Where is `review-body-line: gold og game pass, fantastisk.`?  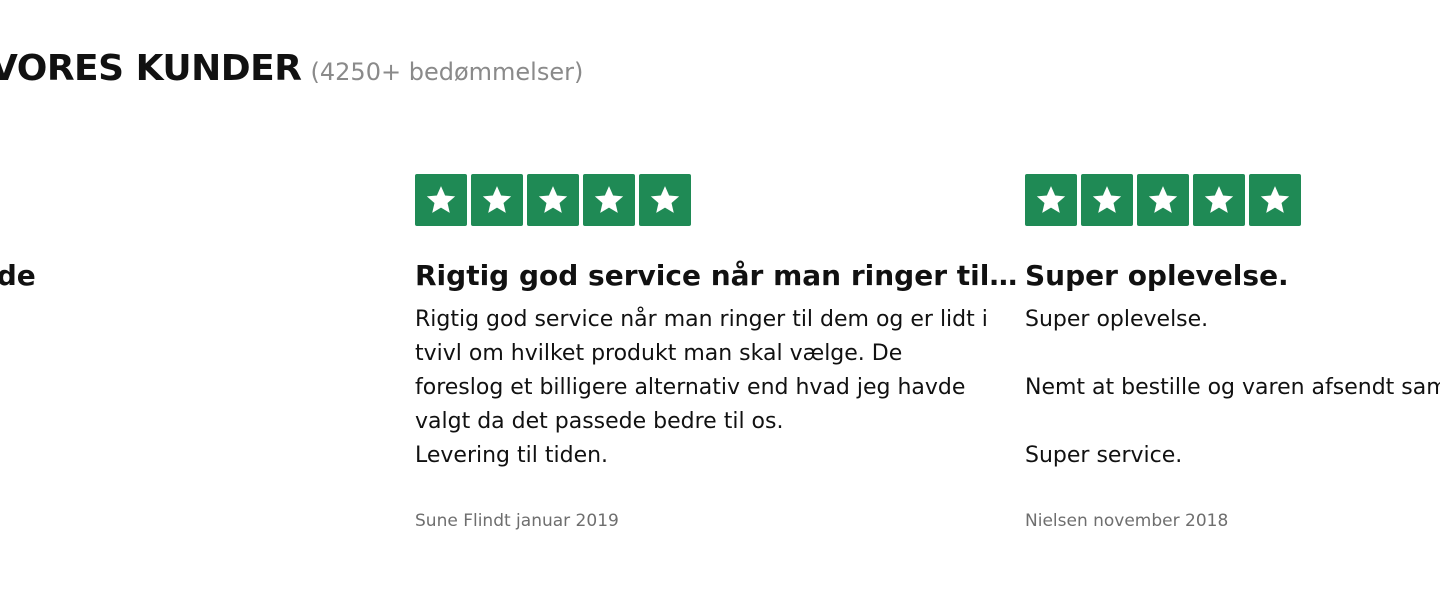 review-body-line: gold og game pass, fantastisk. is located at coordinates (92, 456).